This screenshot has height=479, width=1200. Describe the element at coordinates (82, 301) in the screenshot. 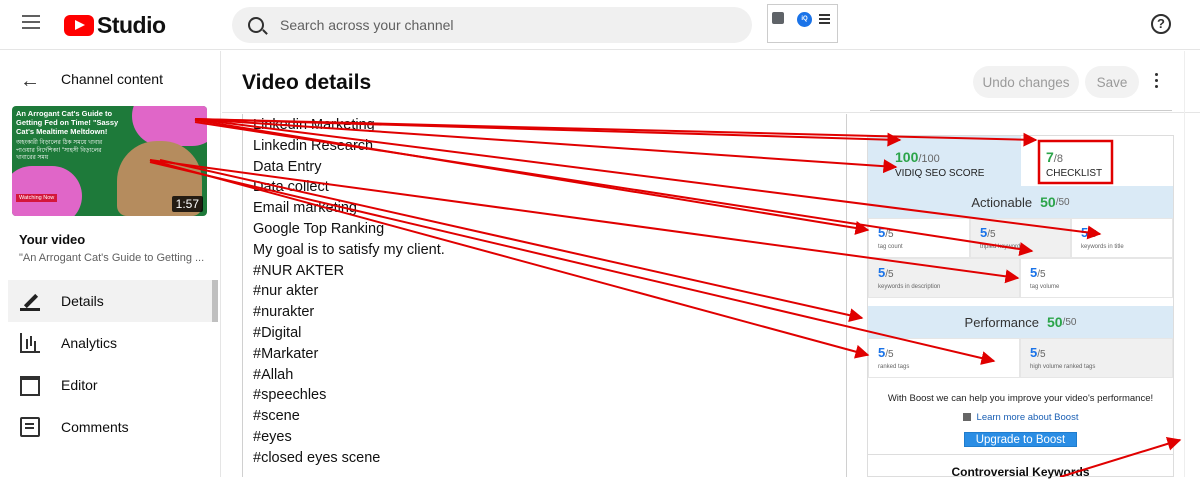

I see `sidebar-item-label: Details` at that location.